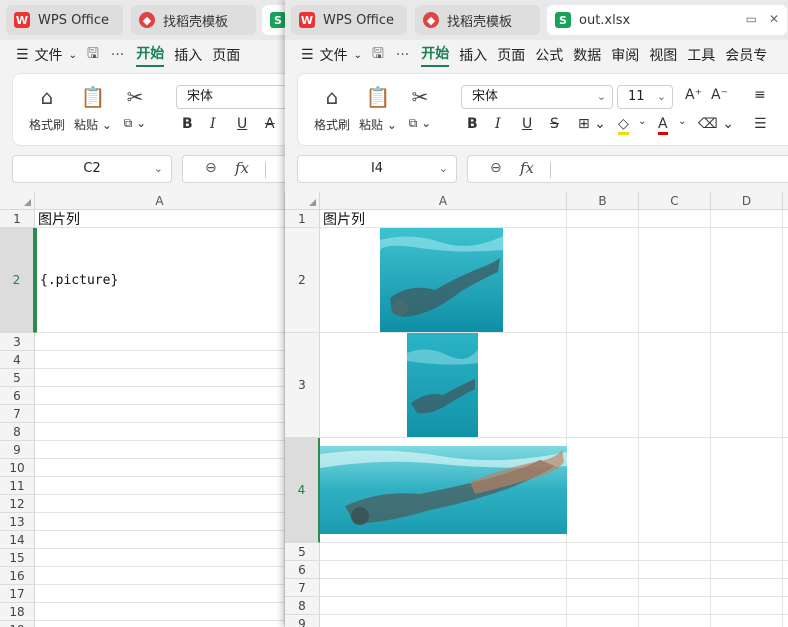  Describe the element at coordinates (17, 414) in the screenshot. I see `row-header-7: 7` at that location.